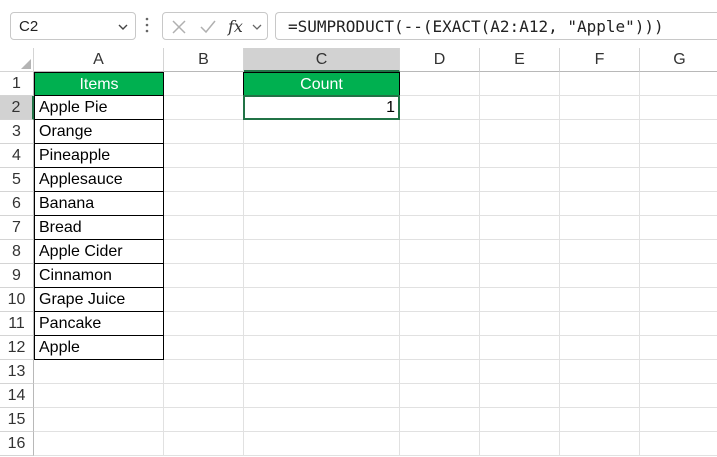 The width and height of the screenshot is (717, 457). Describe the element at coordinates (17, 396) in the screenshot. I see `row-header-14: 14` at that location.